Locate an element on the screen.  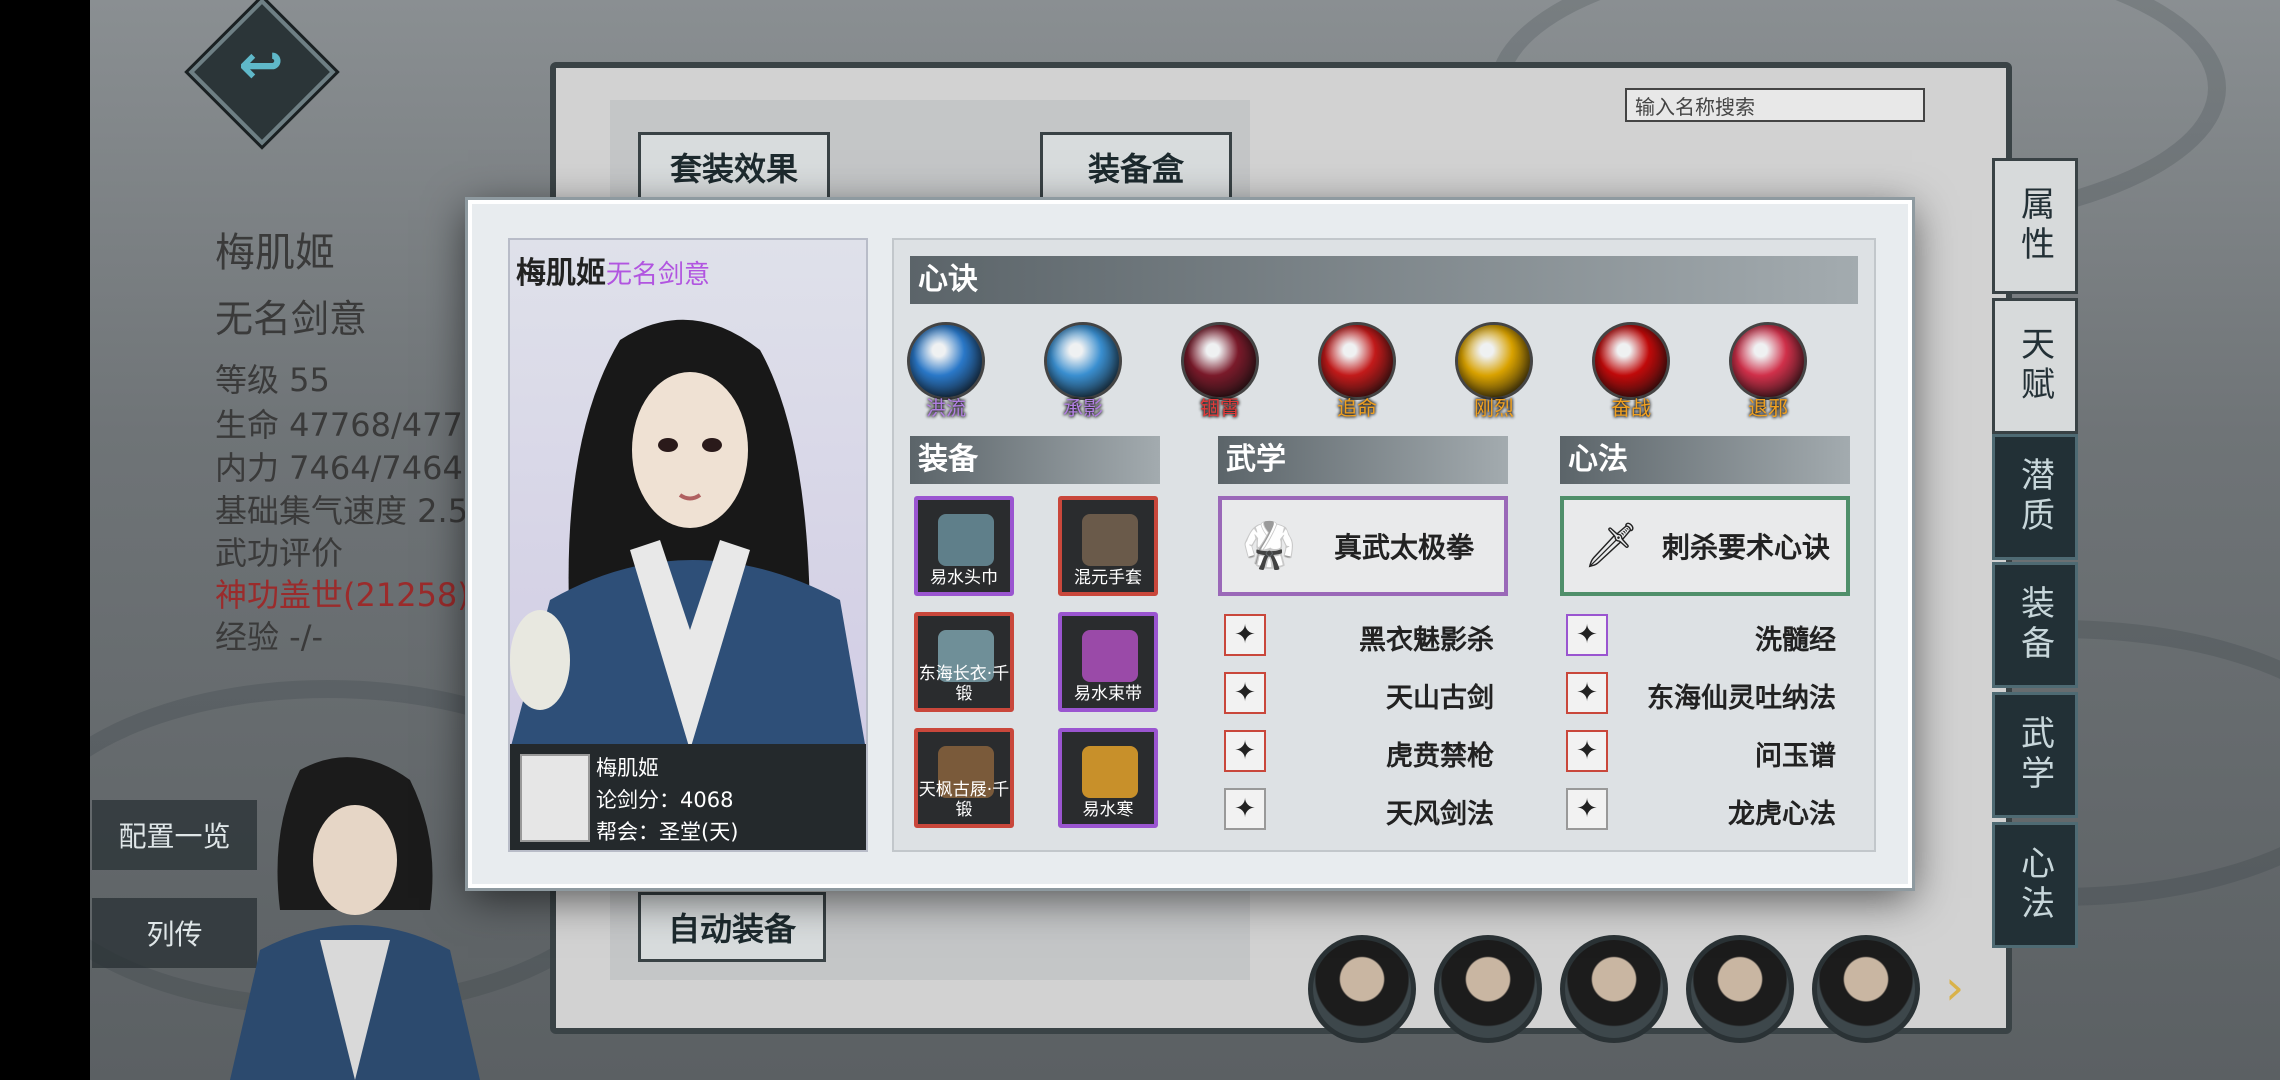
character-title: 无名剑意 is located at coordinates (291, 319).